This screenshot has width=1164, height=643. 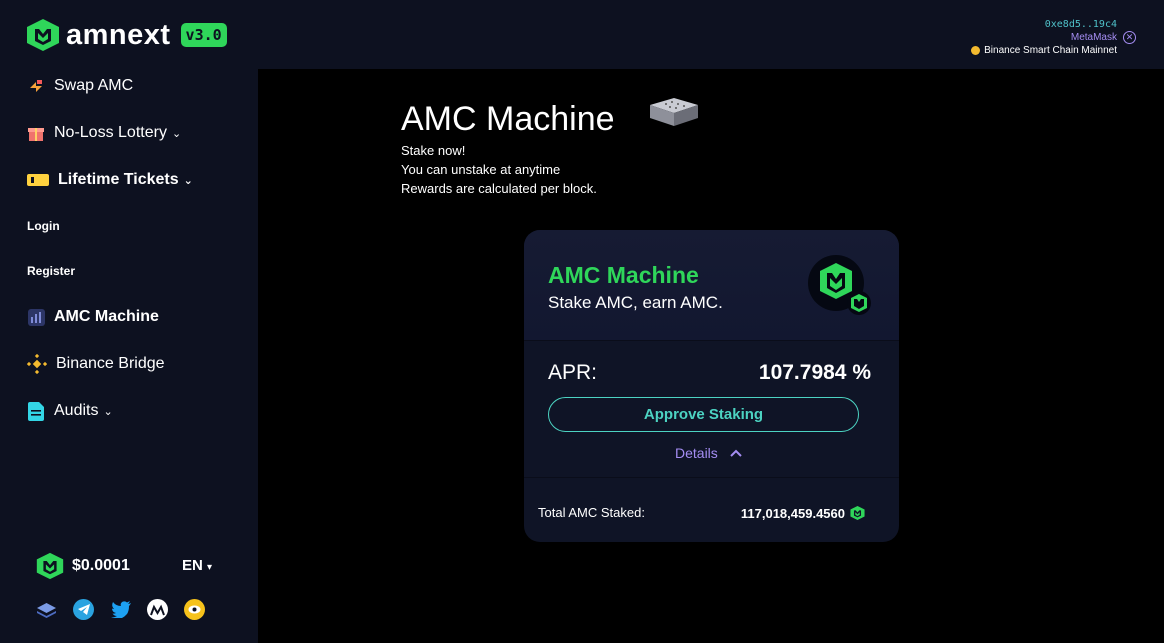 I want to click on details-toggle: Details, so click(x=708, y=453).